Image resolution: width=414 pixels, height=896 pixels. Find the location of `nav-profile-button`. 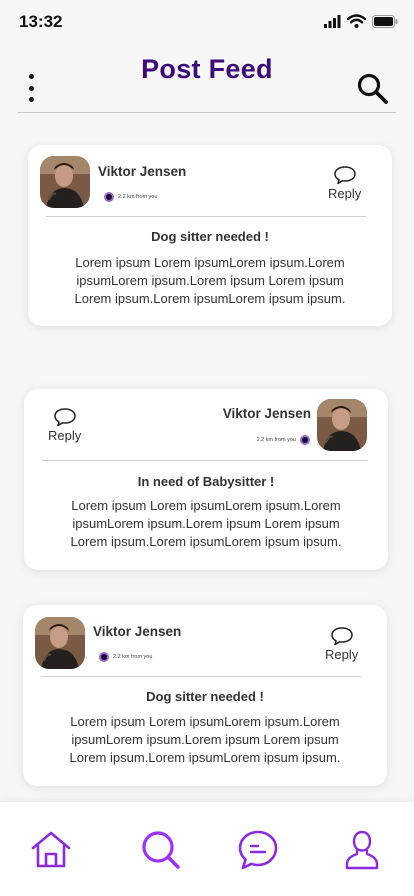

nav-profile-button is located at coordinates (362, 850).